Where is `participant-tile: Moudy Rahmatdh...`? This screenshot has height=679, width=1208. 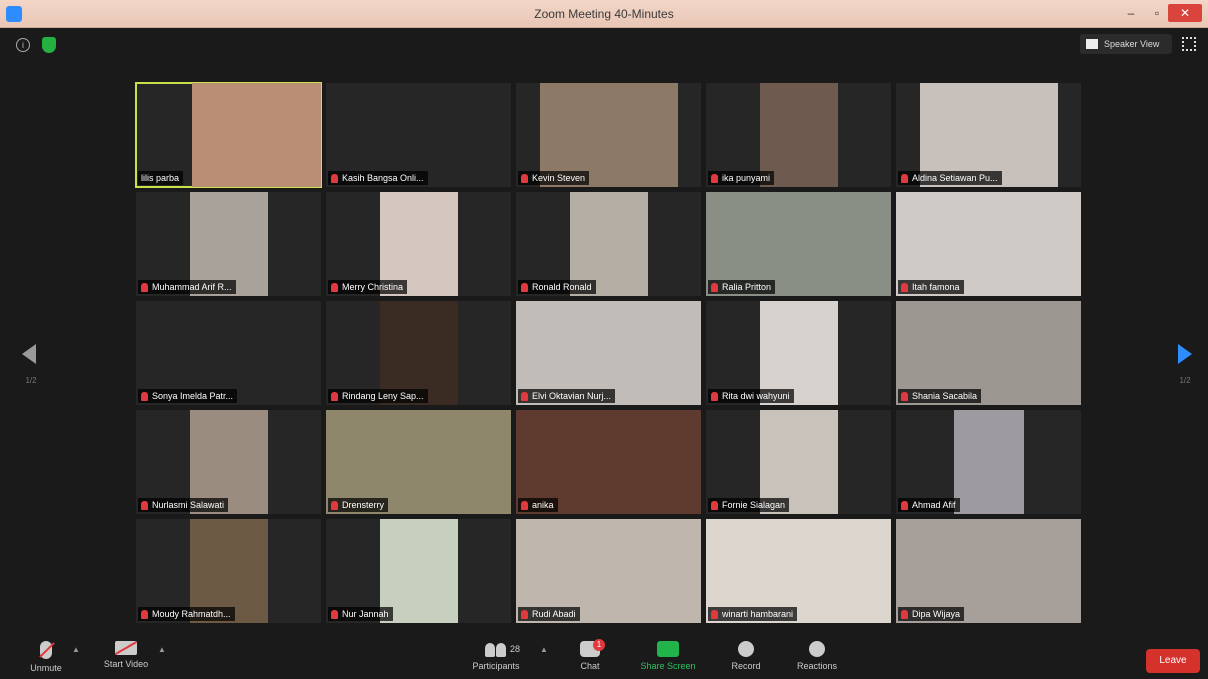 participant-tile: Moudy Rahmatdh... is located at coordinates (228, 571).